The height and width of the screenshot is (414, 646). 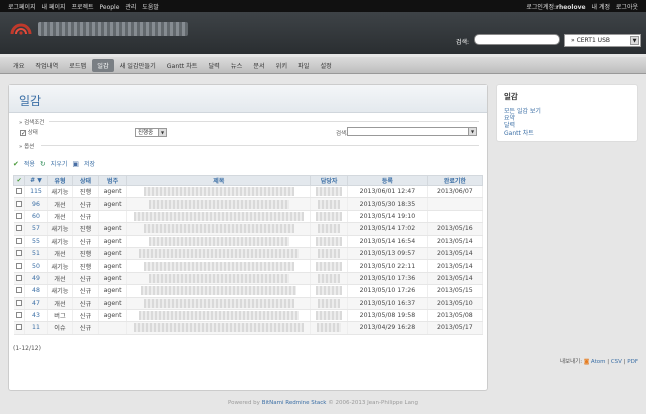 I want to click on sidebar-link-calendar: 달력, so click(x=567, y=125).